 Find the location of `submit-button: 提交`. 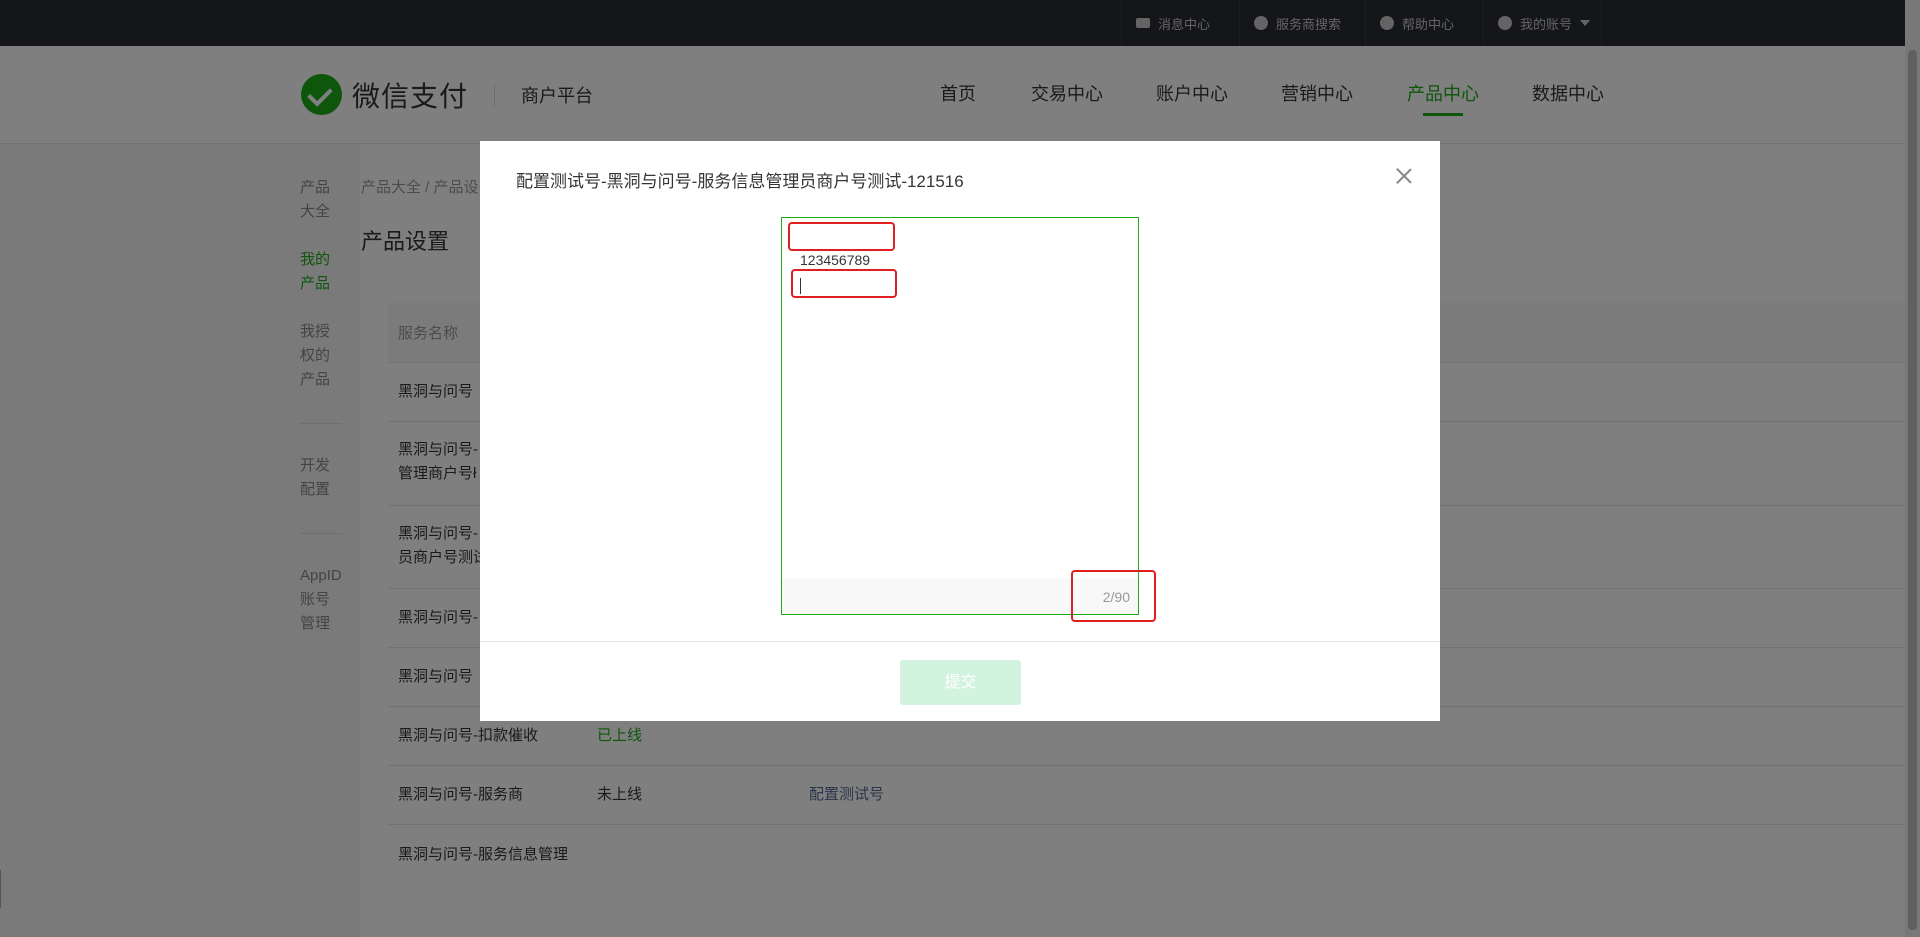

submit-button: 提交 is located at coordinates (960, 682).